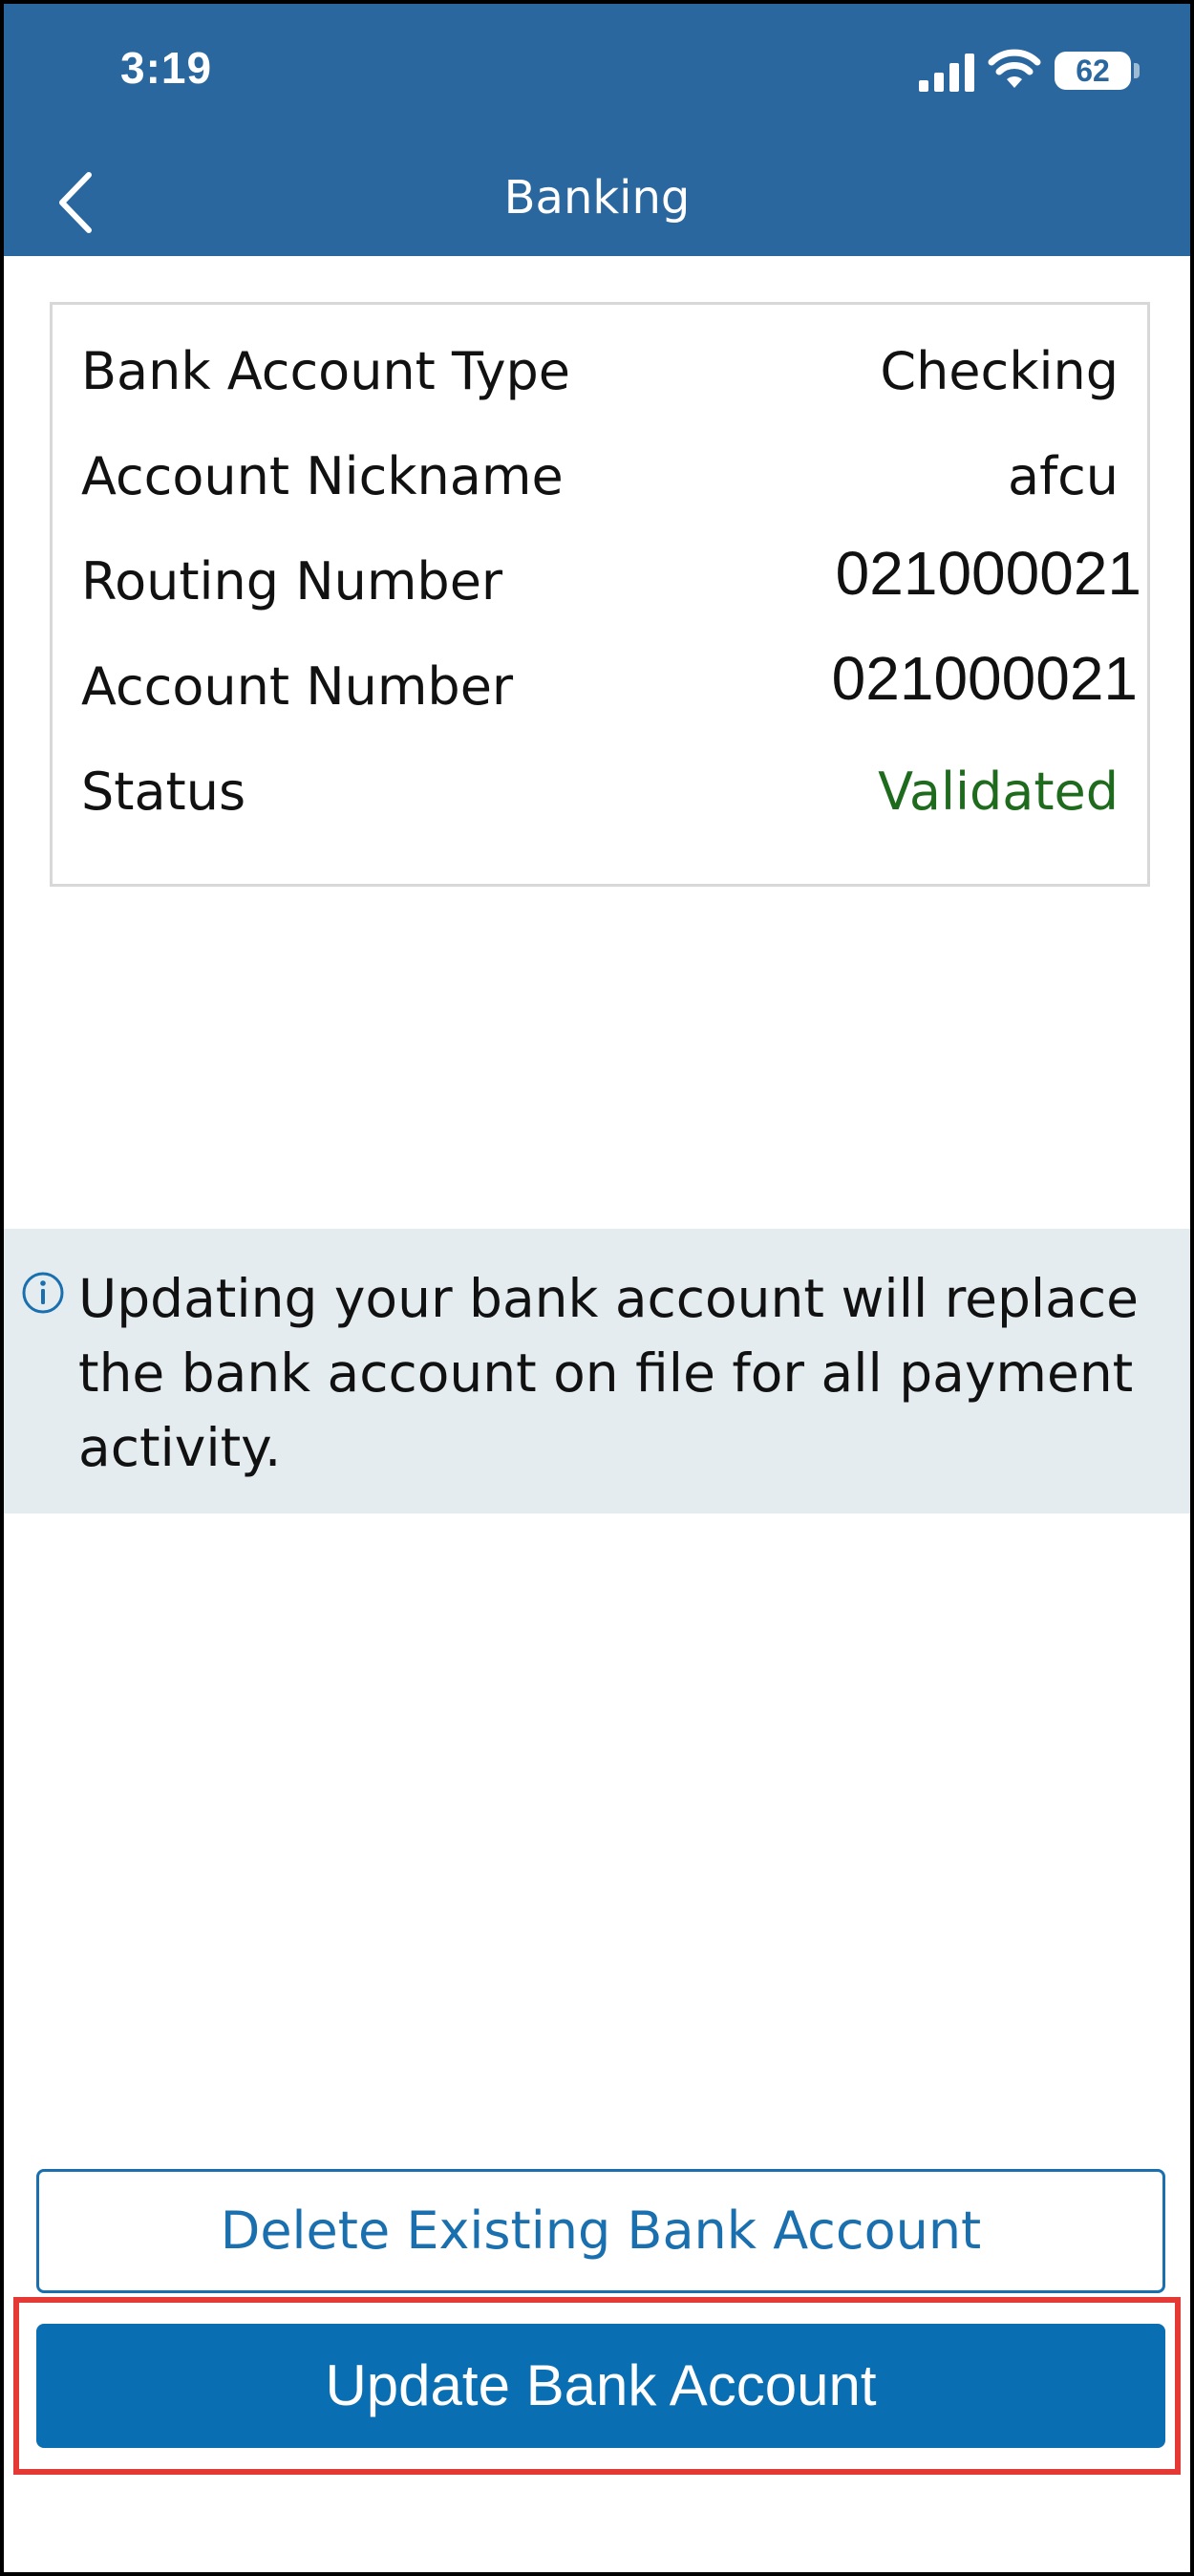 The height and width of the screenshot is (2576, 1194). I want to click on detail-row-status: Status Validated, so click(600, 792).